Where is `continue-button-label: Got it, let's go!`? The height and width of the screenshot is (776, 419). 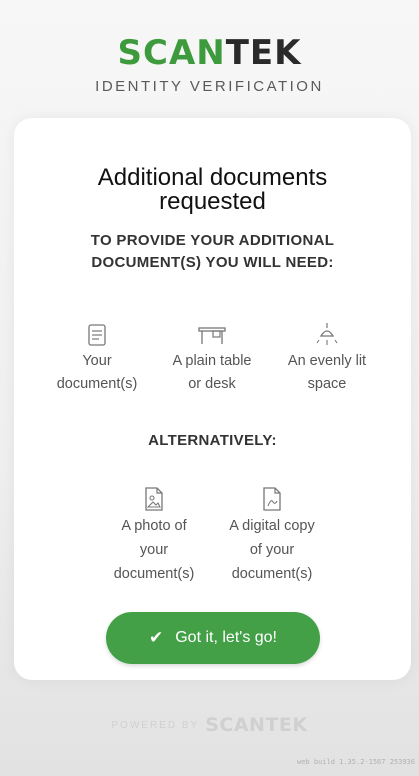
continue-button-label: Got it, let's go! is located at coordinates (226, 637).